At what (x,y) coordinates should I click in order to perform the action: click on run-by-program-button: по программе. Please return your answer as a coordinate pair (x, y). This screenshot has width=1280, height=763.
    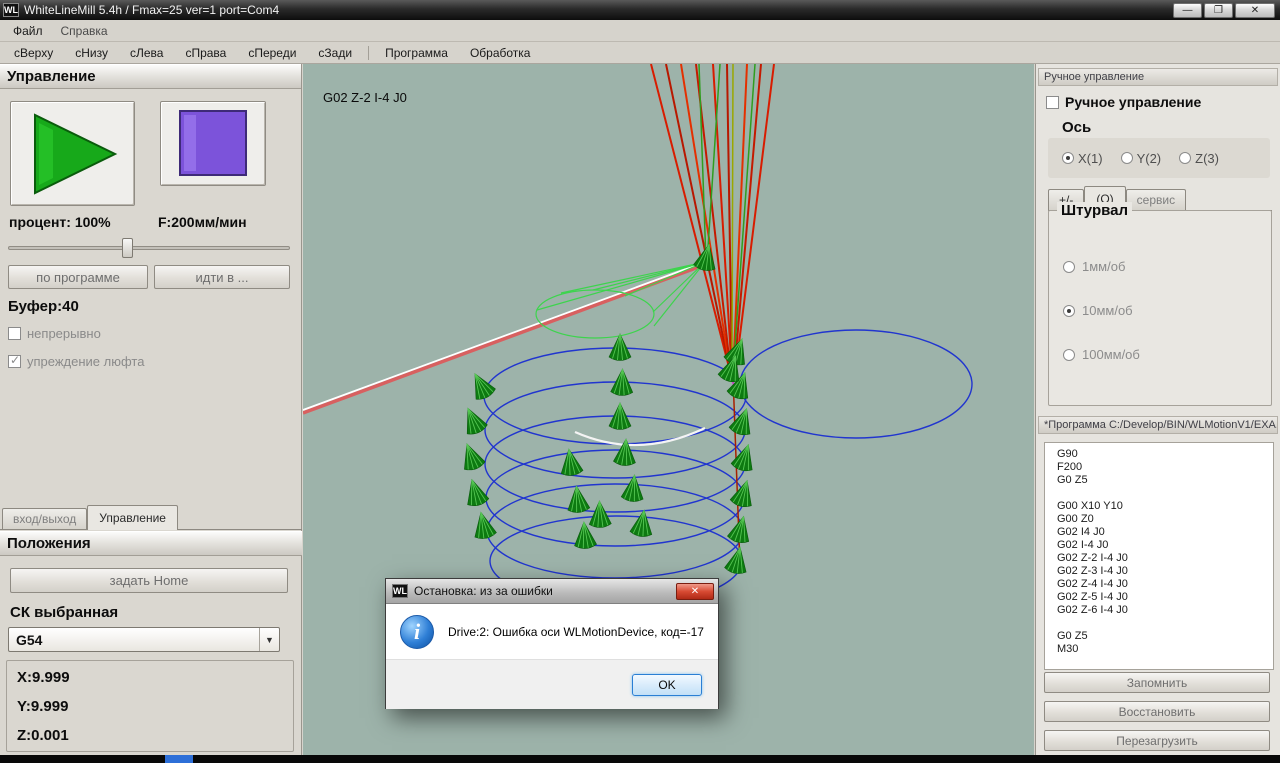
    Looking at the image, I should click on (78, 277).